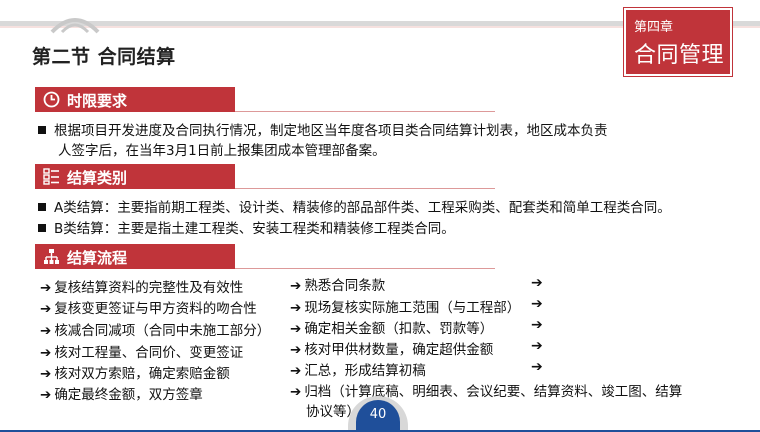  What do you see at coordinates (104, 57) in the screenshot?
I see `page-title: 第二节 合同结算` at bounding box center [104, 57].